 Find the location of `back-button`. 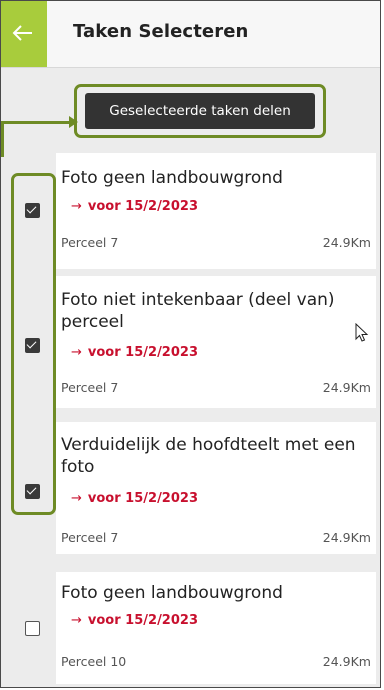

back-button is located at coordinates (24, 34).